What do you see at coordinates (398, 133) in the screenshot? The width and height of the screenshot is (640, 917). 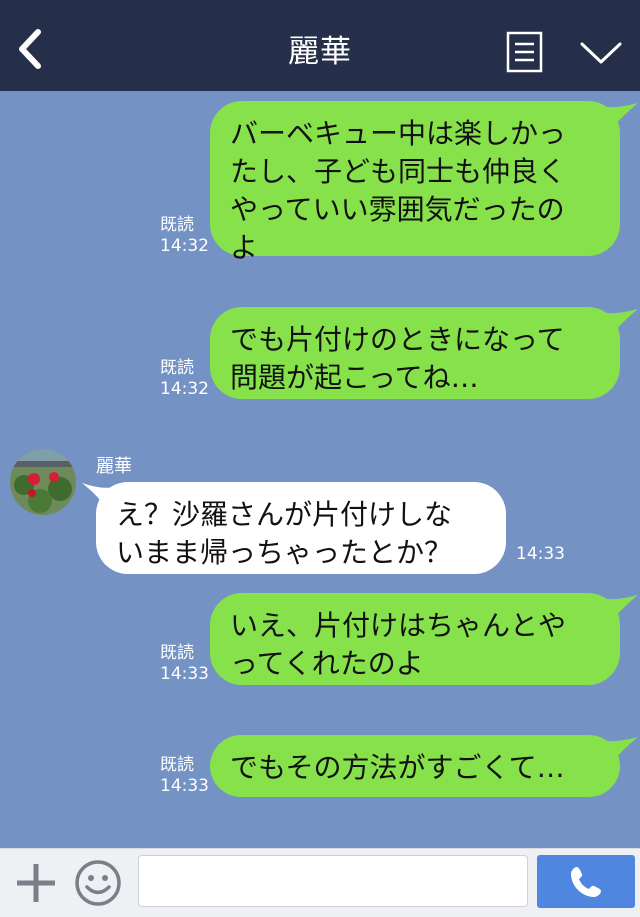 I see `message-line: バーベキュー中は楽しかっ` at bounding box center [398, 133].